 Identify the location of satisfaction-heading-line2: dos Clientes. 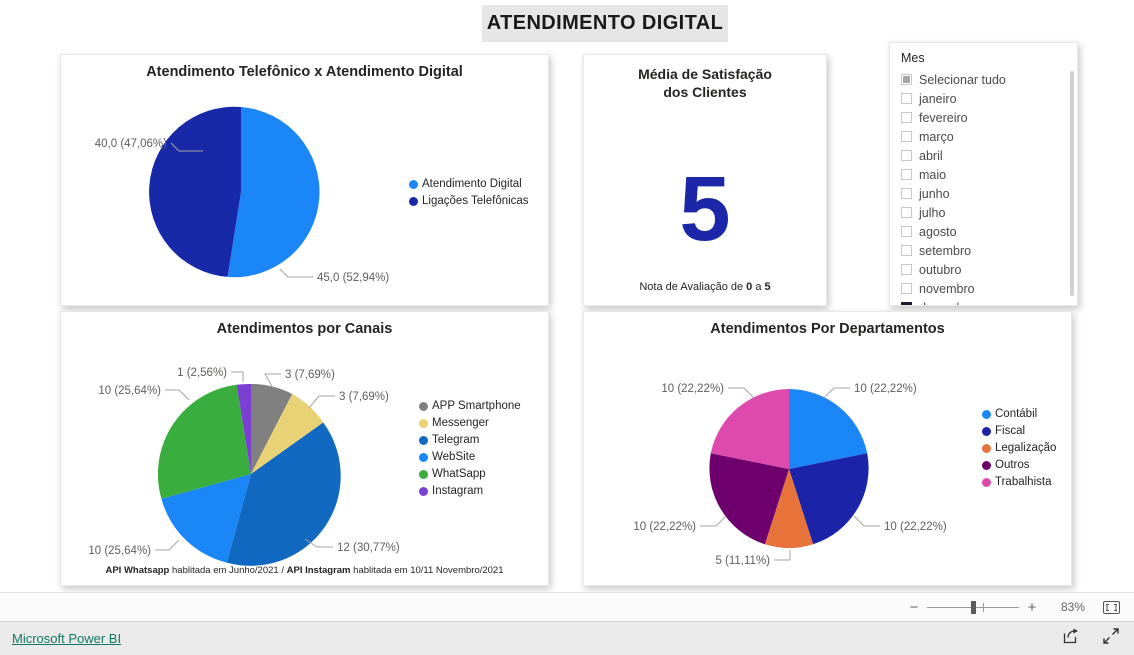
(705, 92).